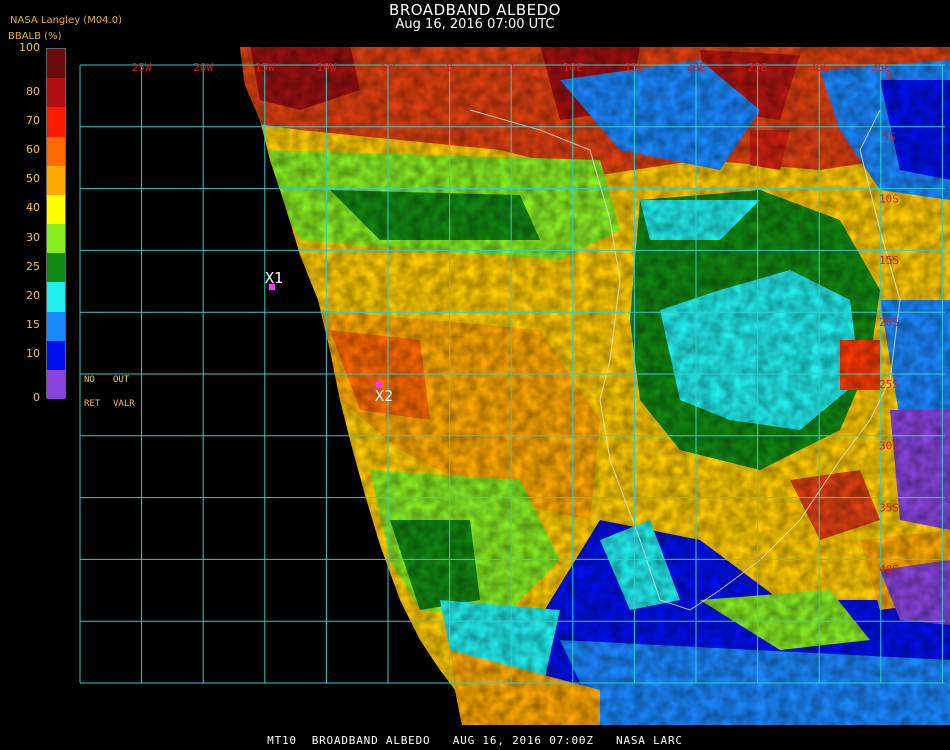  Describe the element at coordinates (33, 208) in the screenshot. I see `colorbar-tick-label: 40` at that location.